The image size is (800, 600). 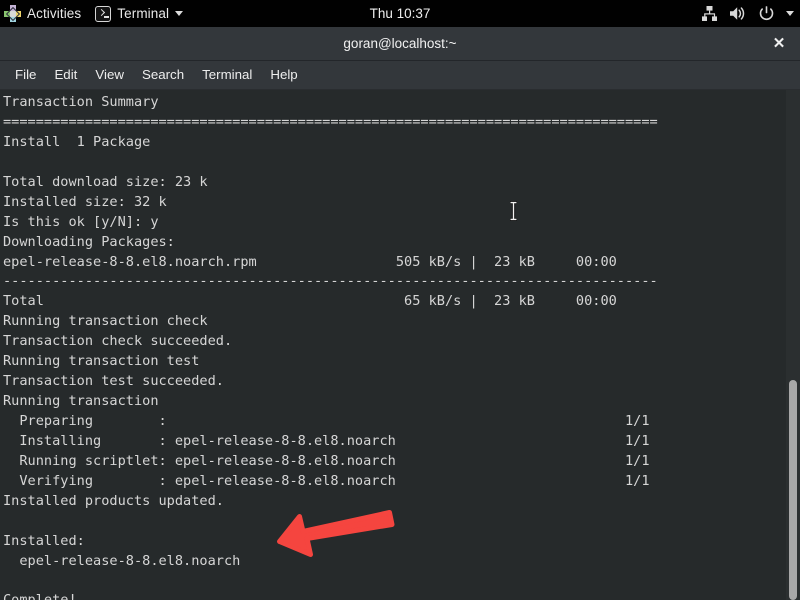 I want to click on terminal-line: Complete!, so click(x=390, y=595).